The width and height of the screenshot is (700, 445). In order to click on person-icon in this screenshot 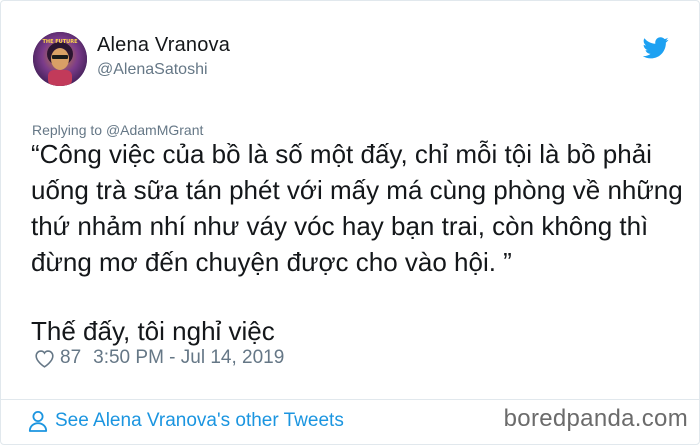, I will do `click(38, 421)`.